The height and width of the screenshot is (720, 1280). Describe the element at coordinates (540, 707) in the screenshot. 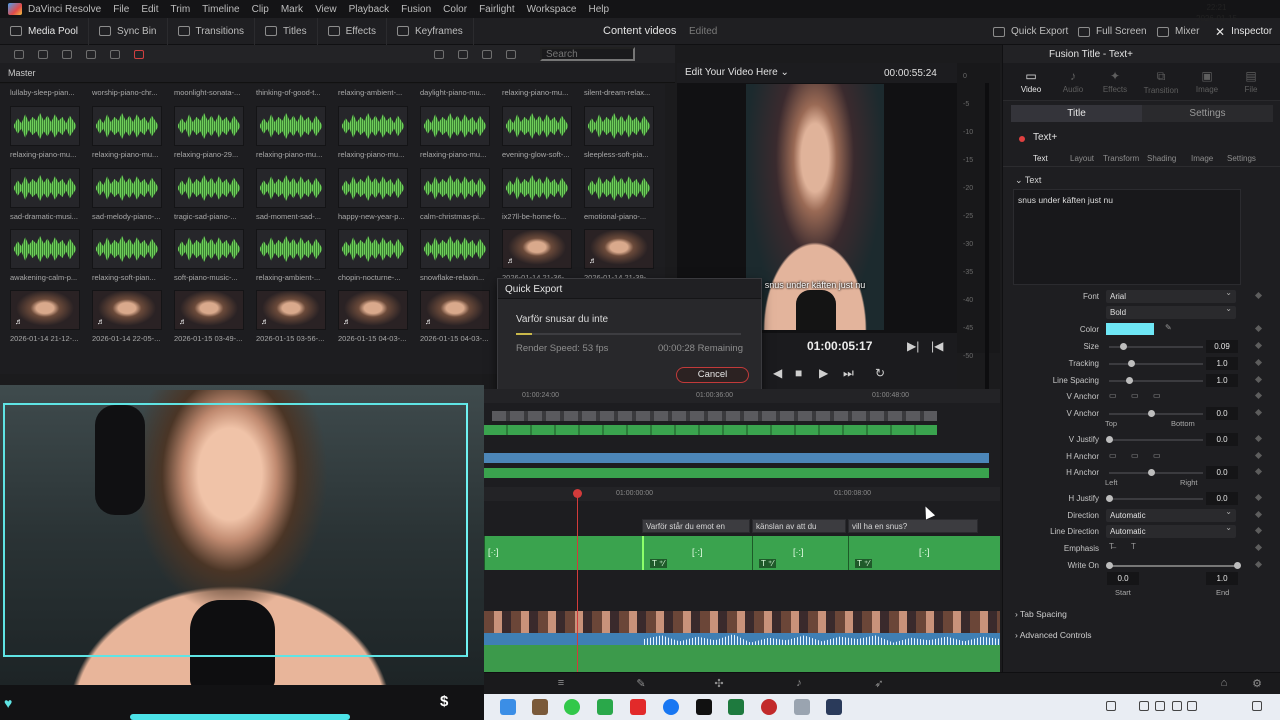

I see `minecraft-app-icon` at that location.